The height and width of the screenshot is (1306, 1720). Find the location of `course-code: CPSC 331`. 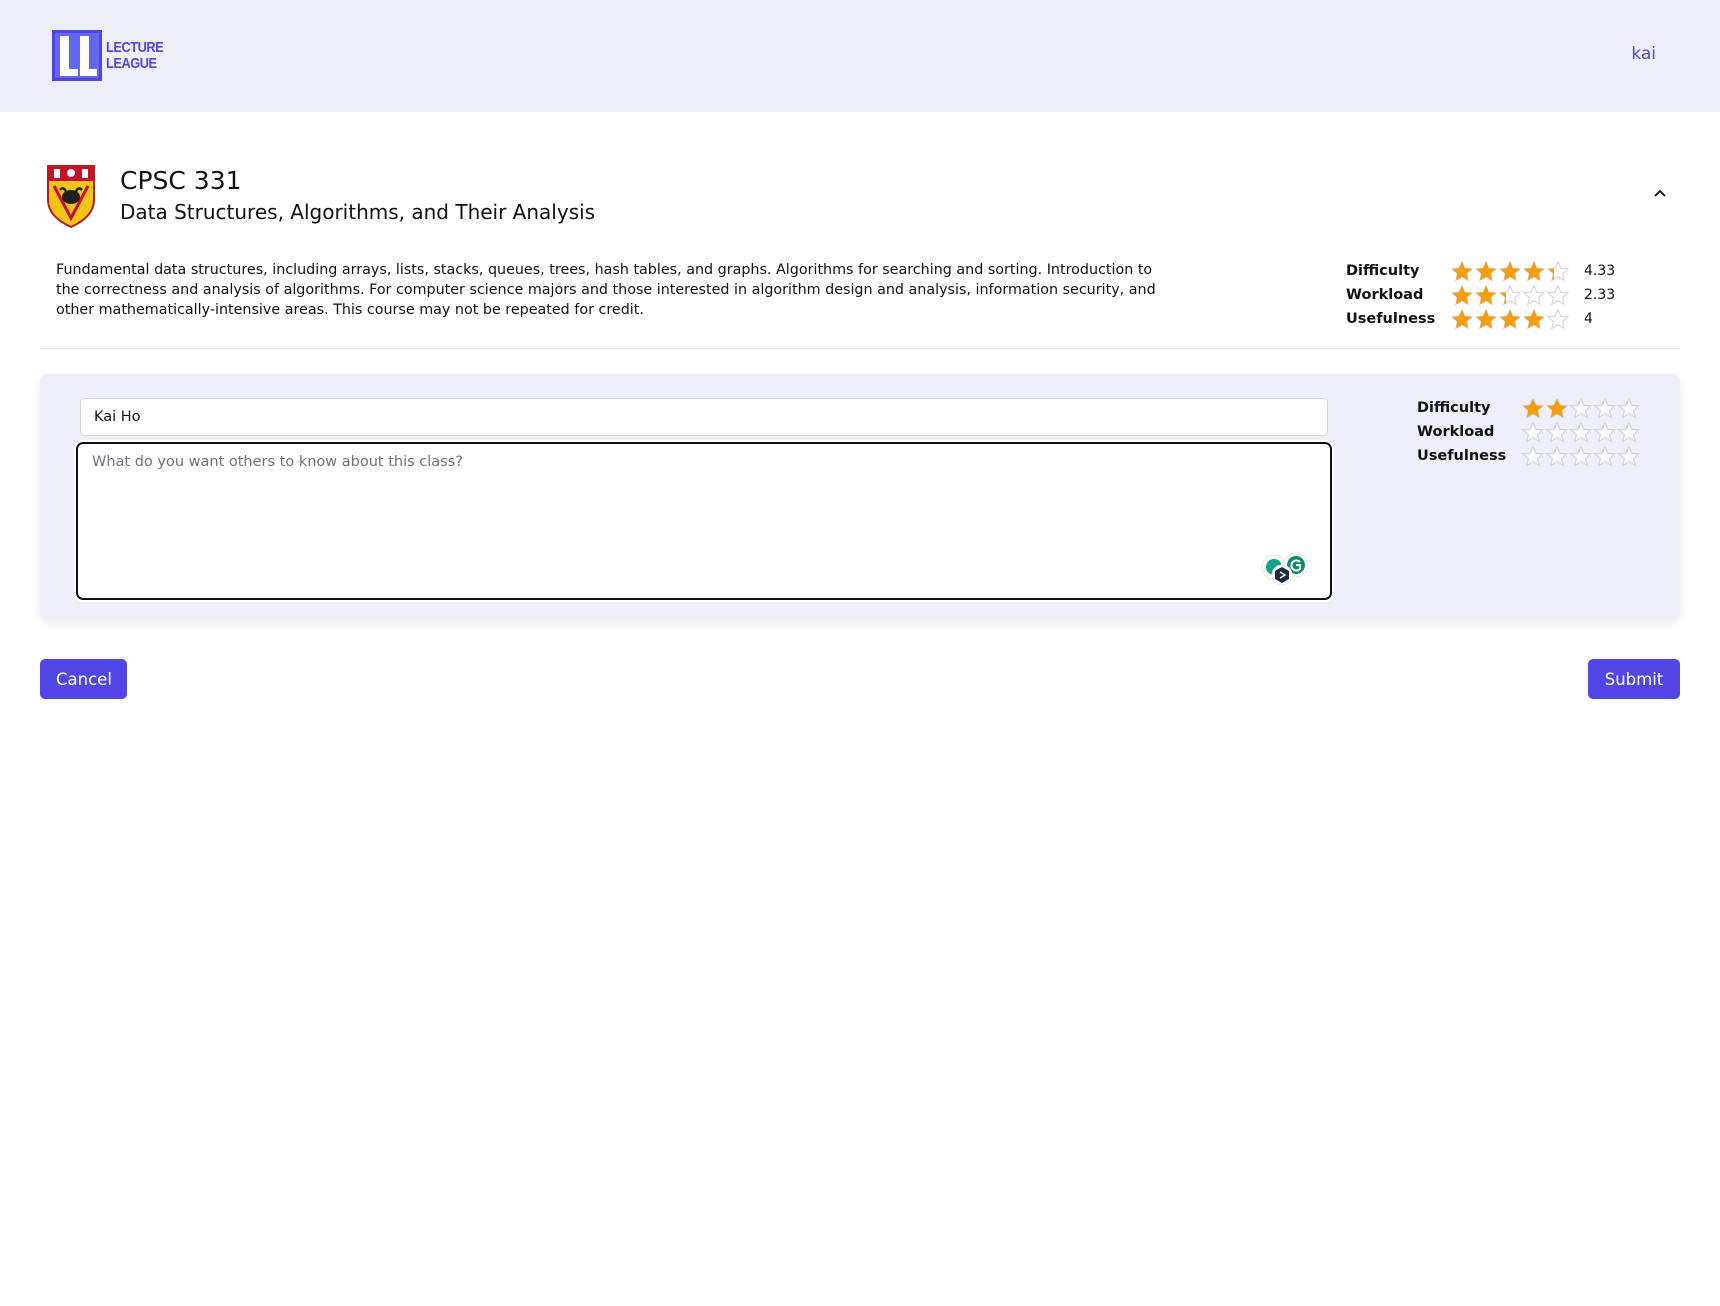

course-code: CPSC 331 is located at coordinates (181, 180).